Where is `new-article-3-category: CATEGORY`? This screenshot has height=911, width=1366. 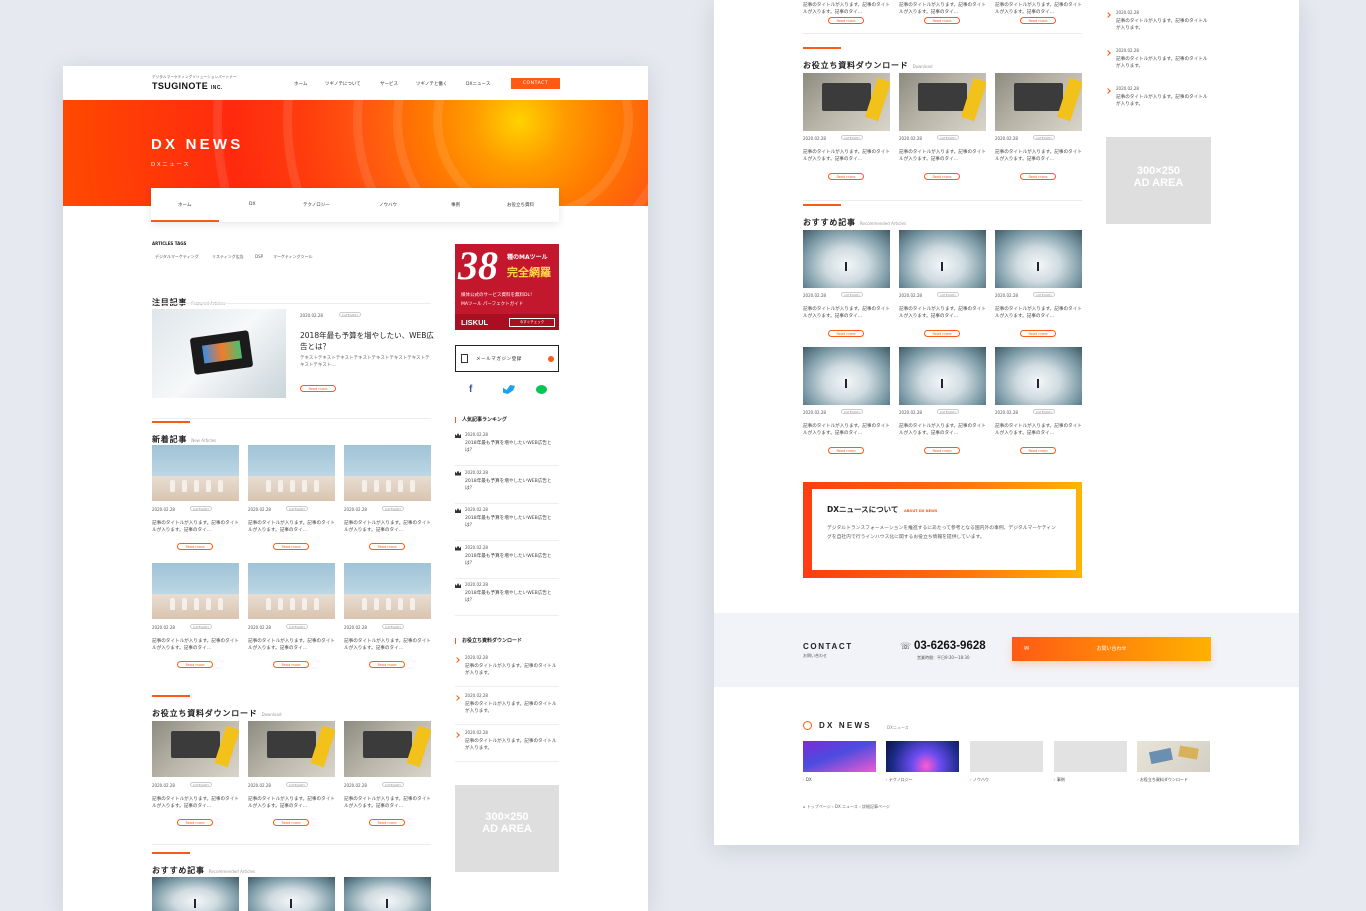
new-article-3-category: CATEGORY is located at coordinates (393, 508).